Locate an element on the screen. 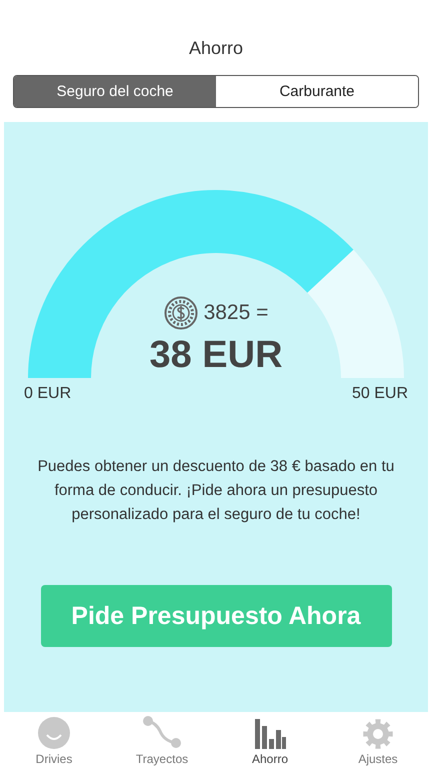 This screenshot has height=768, width=432. tab-bar-item: Ajustes is located at coordinates (378, 740).